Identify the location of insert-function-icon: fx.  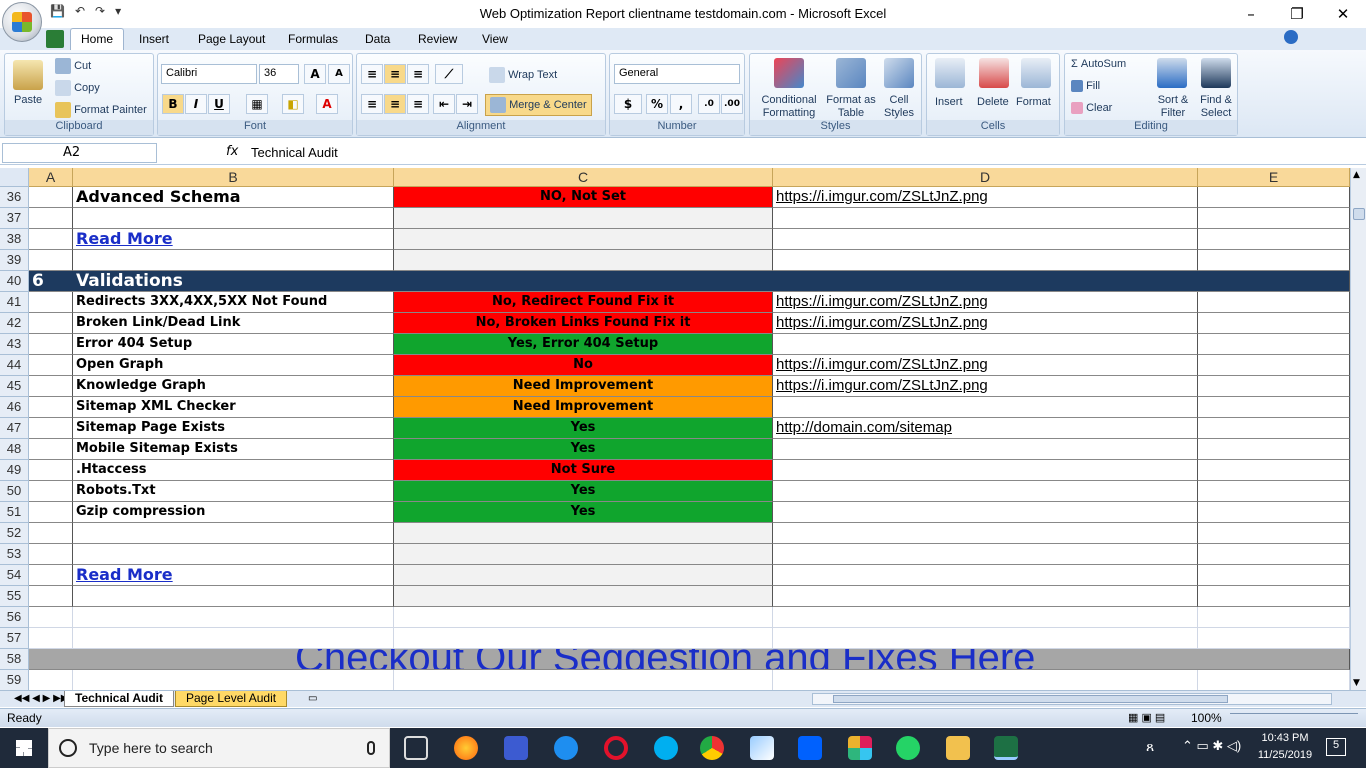
(232, 151).